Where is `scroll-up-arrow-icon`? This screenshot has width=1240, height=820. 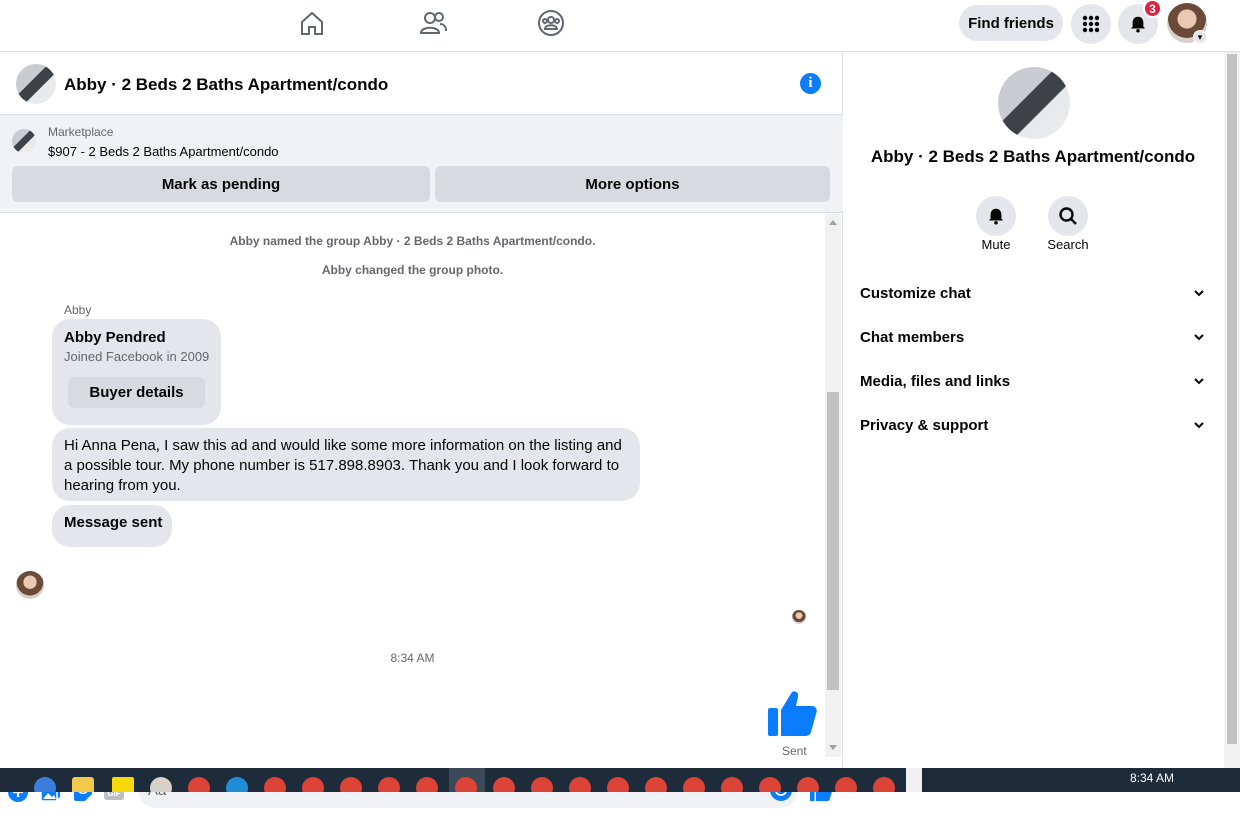
scroll-up-arrow-icon is located at coordinates (833, 222).